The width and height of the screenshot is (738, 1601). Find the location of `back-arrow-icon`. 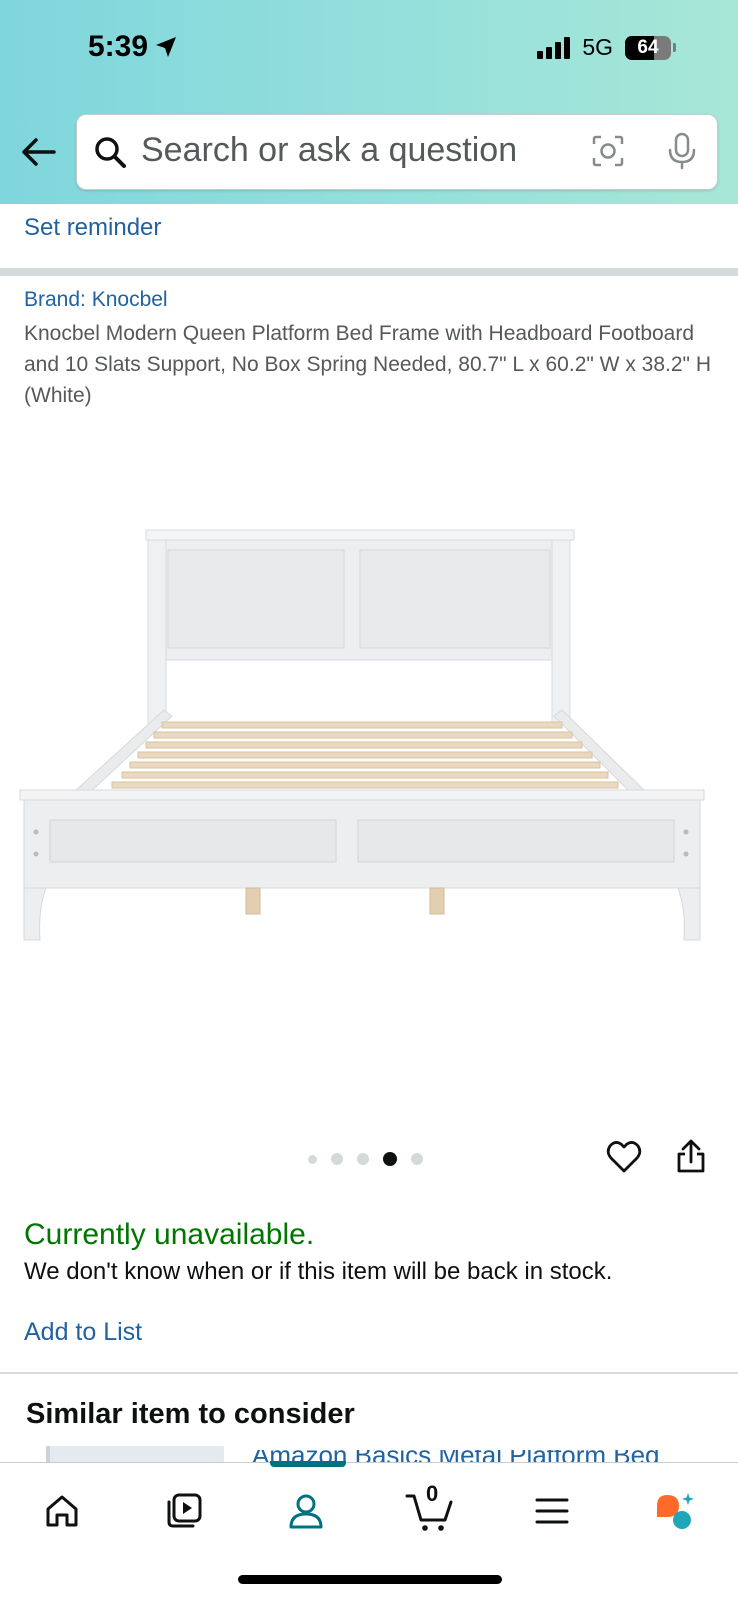

back-arrow-icon is located at coordinates (39, 152).